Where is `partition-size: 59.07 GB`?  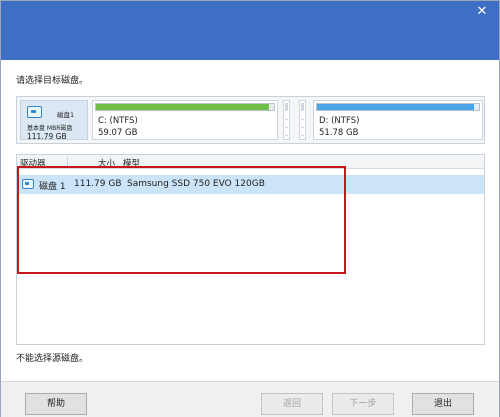
partition-size: 59.07 GB is located at coordinates (118, 133).